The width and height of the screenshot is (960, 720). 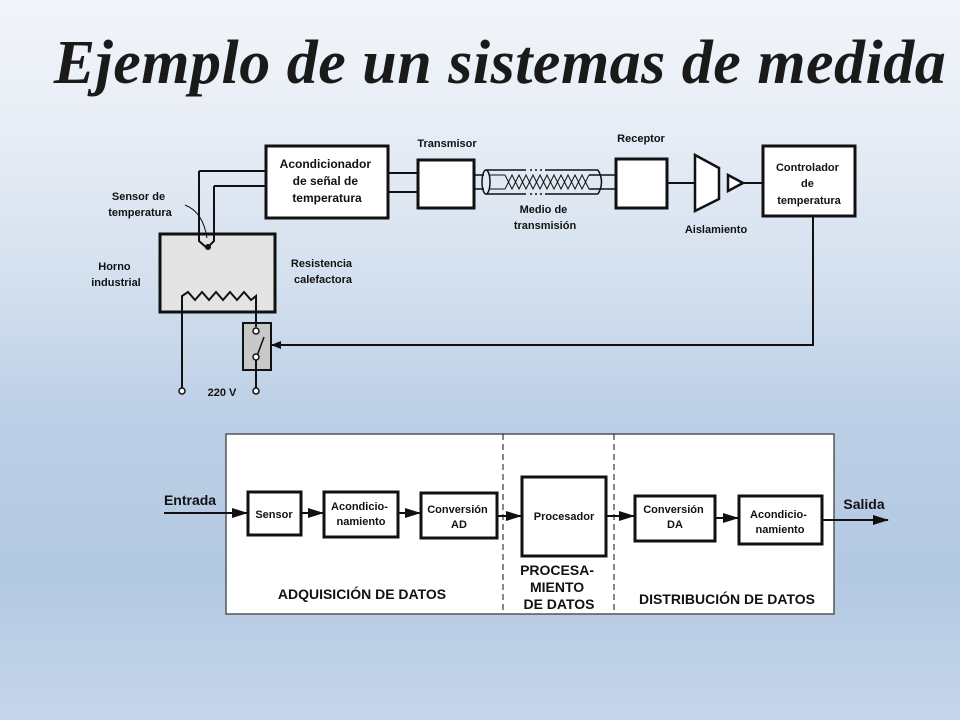 I want to click on horno-label: Horno industrial, so click(x=116, y=275).